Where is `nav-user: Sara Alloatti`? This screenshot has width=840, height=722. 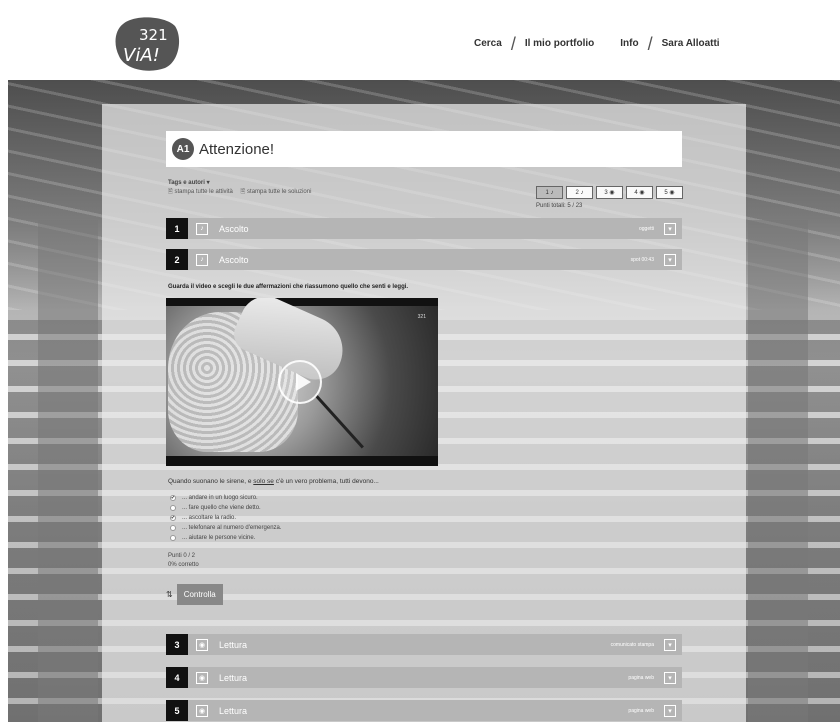 nav-user: Sara Alloatti is located at coordinates (691, 43).